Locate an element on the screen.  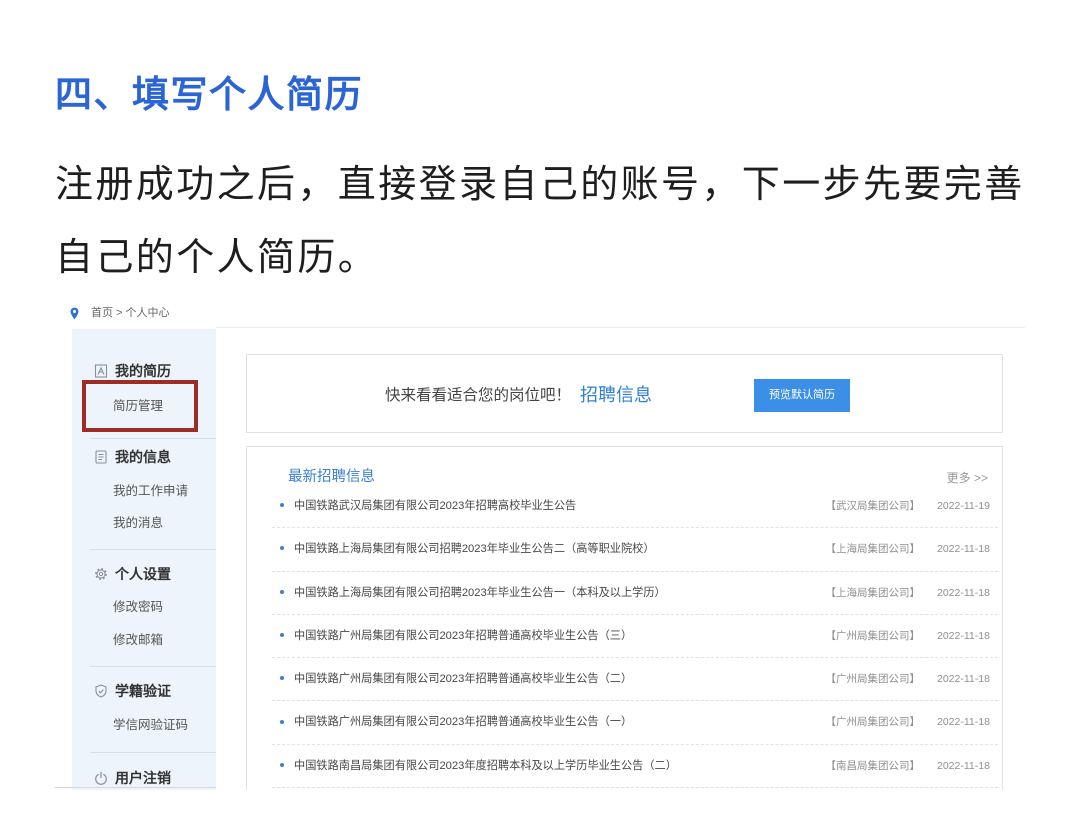
sidebar-group-title: 我的简历 is located at coordinates (143, 371).